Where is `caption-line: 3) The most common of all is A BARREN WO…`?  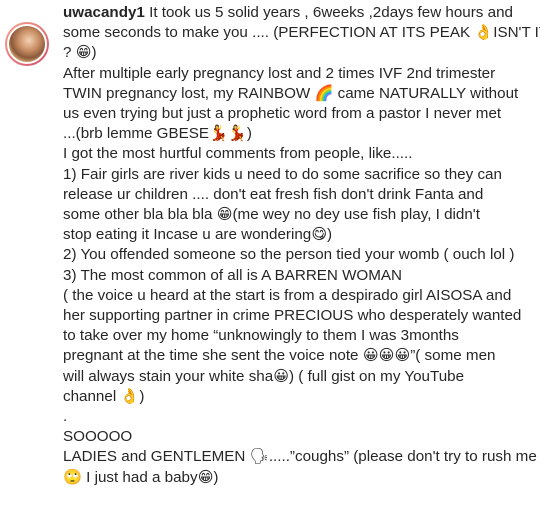
caption-line: 3) The most common of all is A BARREN WO… is located at coordinates (232, 275).